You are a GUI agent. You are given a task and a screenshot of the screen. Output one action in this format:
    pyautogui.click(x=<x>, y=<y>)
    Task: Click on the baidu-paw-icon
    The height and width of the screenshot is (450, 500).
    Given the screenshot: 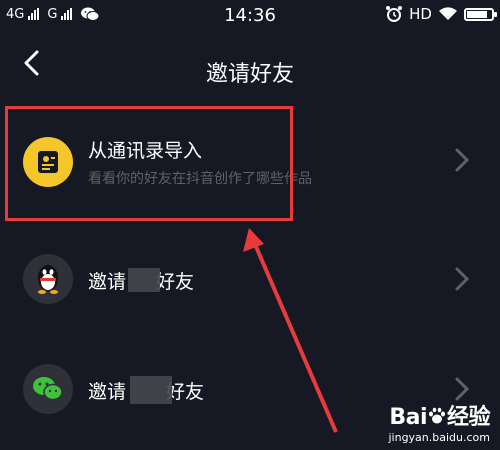 What is the action you would take?
    pyautogui.click(x=436, y=415)
    